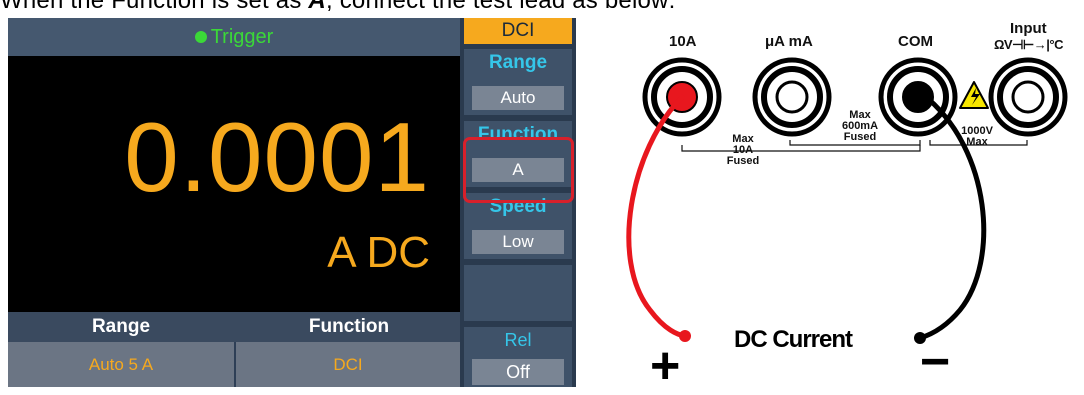 This screenshot has height=395, width=1084. What do you see at coordinates (860, 126) in the screenshot?
I see `rating-600ma: Max 600mA Fused` at bounding box center [860, 126].